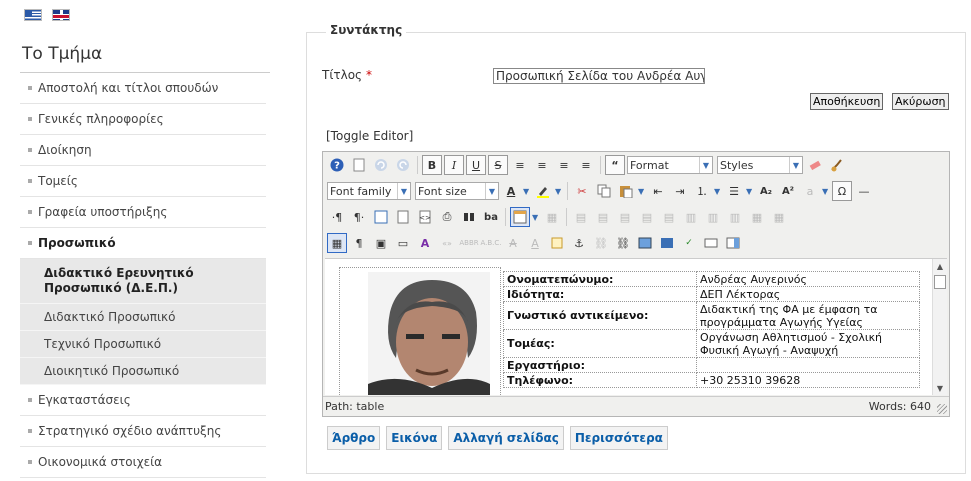 The height and width of the screenshot is (481, 971). I want to click on acronym-icon: A.B.C., so click(490, 243).